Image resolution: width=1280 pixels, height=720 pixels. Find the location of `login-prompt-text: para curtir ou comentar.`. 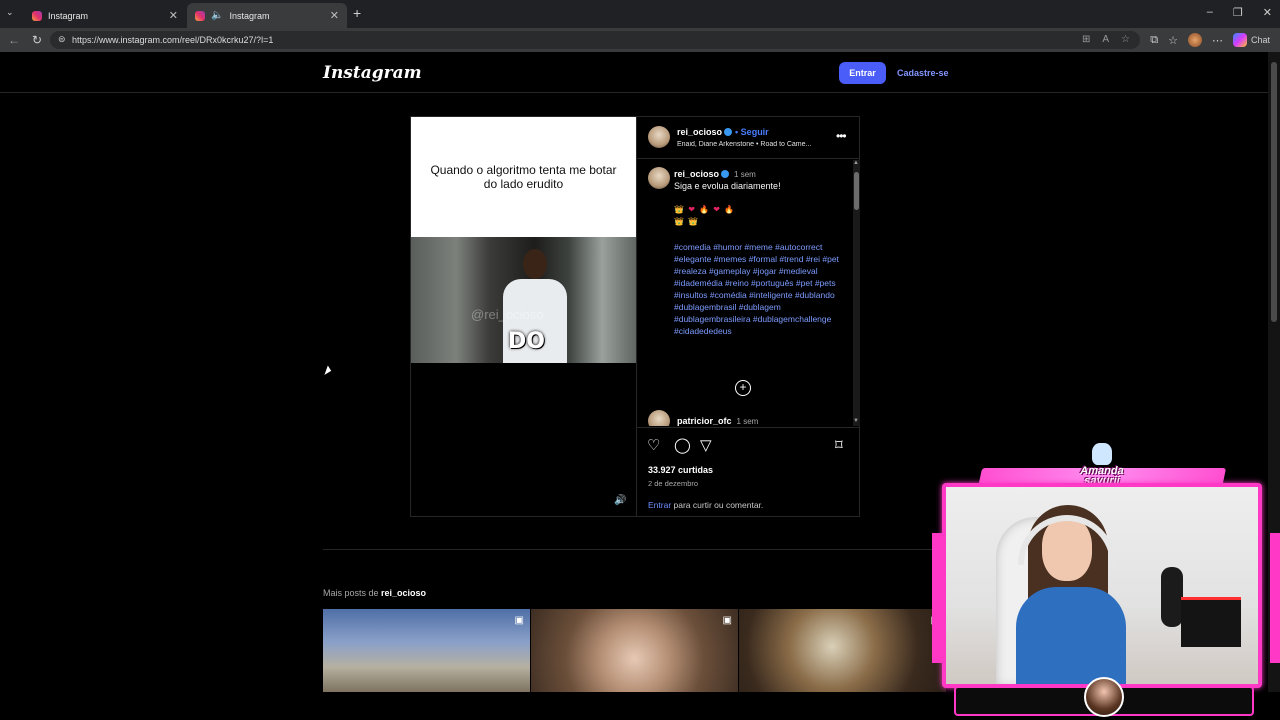

login-prompt-text: para curtir ou comentar. is located at coordinates (717, 505).